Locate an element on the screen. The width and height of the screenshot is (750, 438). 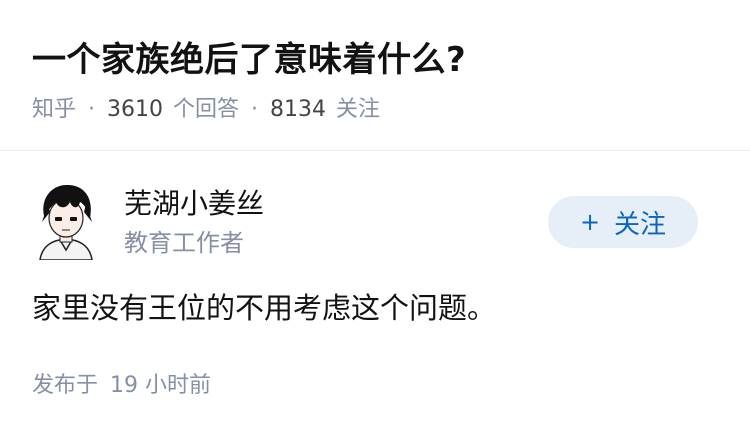
follow-button: + 关注 is located at coordinates (623, 222).